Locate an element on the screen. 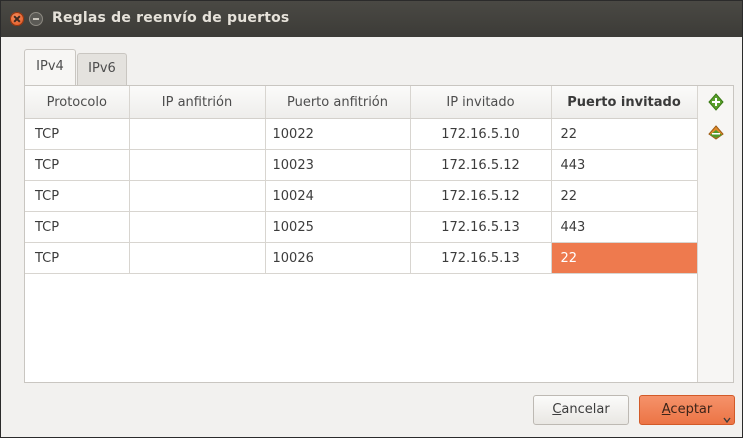 This screenshot has width=743, height=438. minimize-icon is located at coordinates (36, 19).